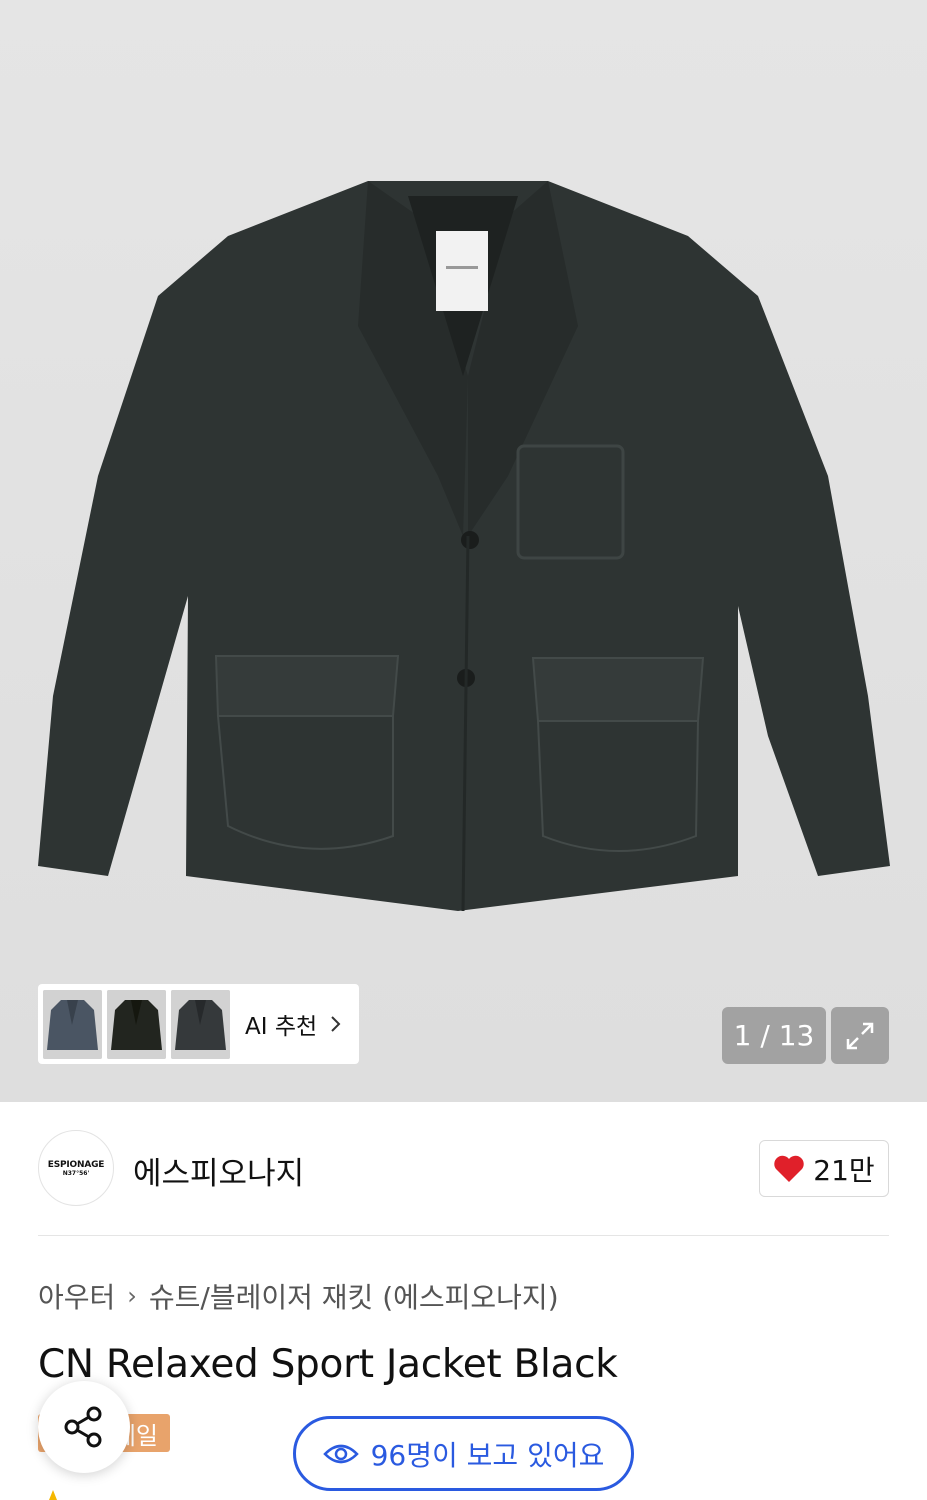  I want to click on thumbnail-navy-jacket, so click(72, 1024).